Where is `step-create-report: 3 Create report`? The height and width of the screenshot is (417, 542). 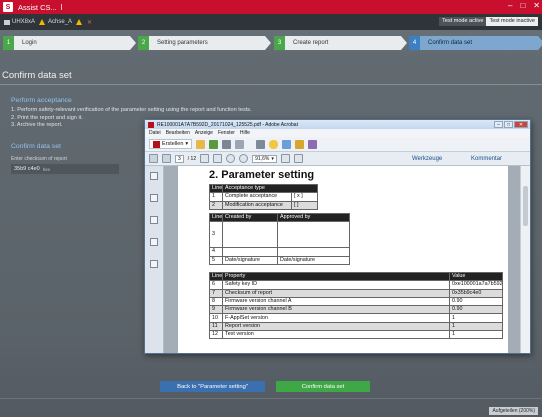
step-create-report: 3 Create report is located at coordinates (340, 43).